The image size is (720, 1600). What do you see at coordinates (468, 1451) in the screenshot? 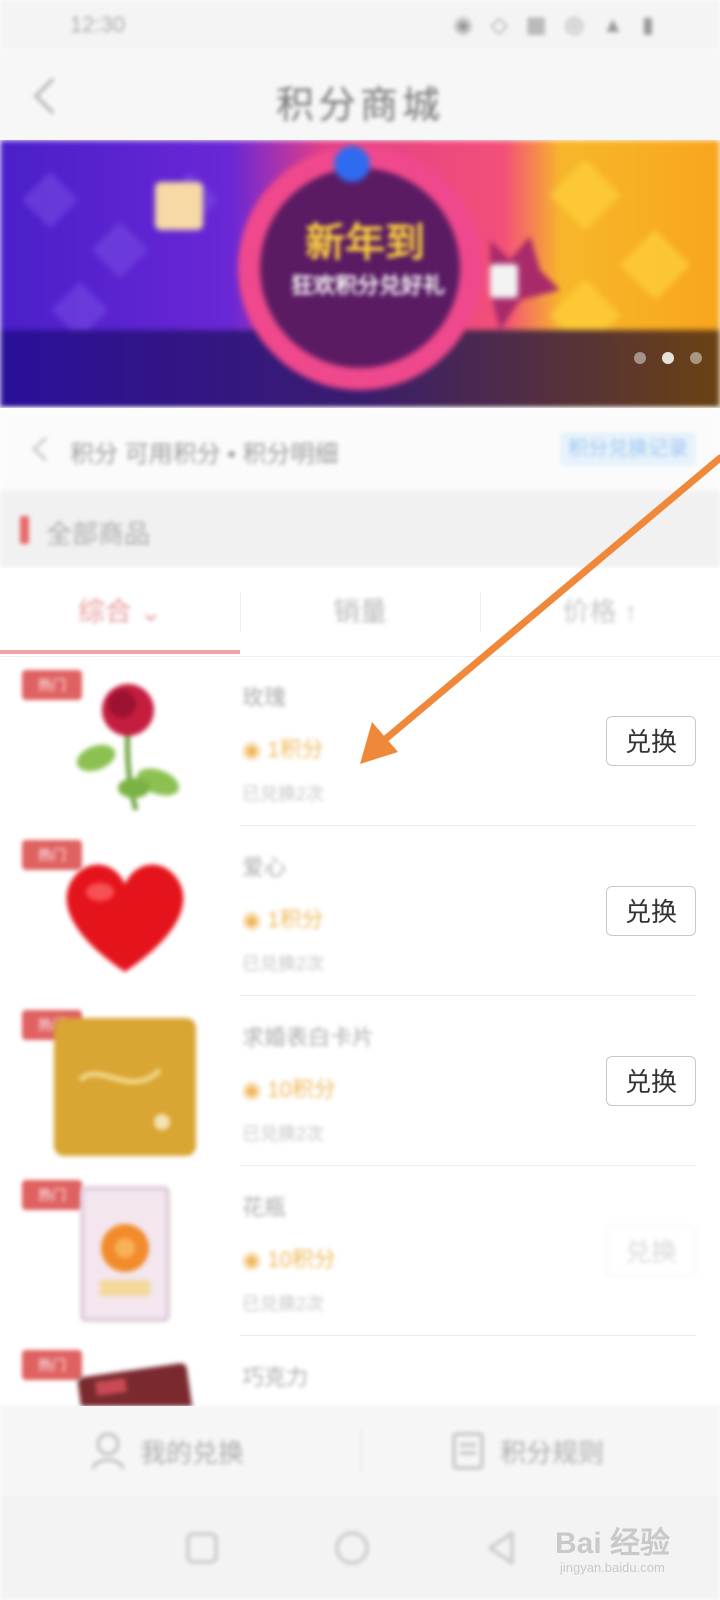
I see `document-icon` at bounding box center [468, 1451].